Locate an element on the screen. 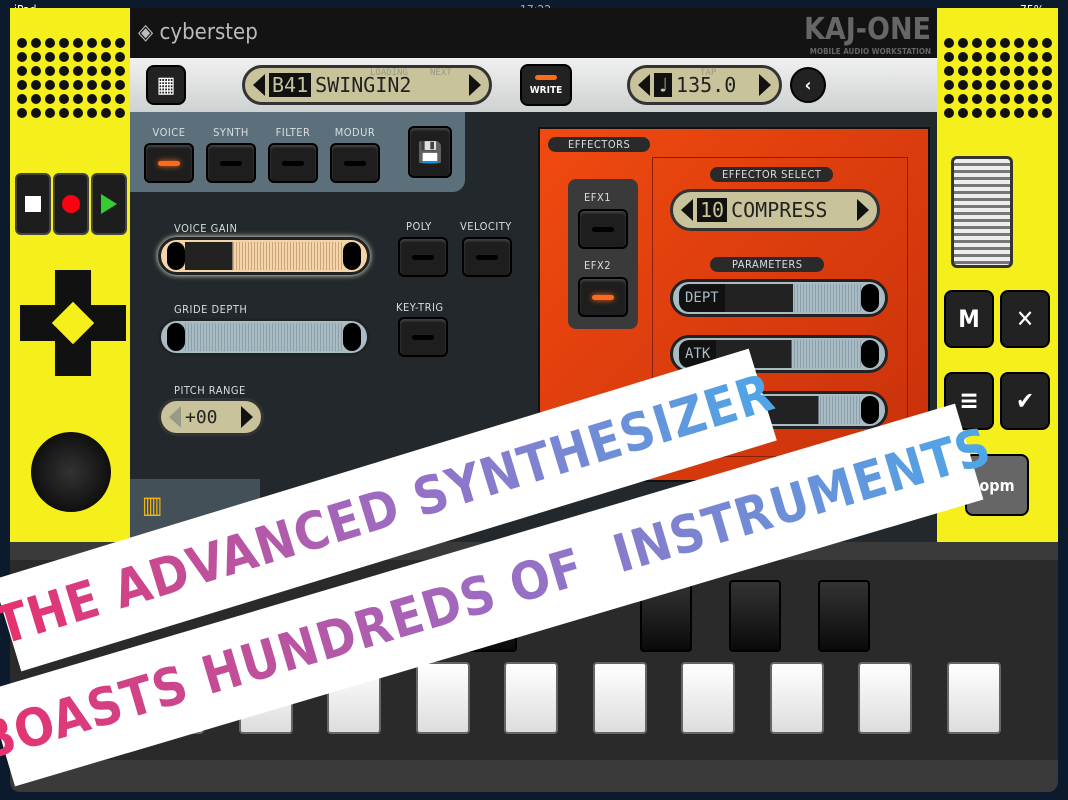  effect-name: COMPRESS is located at coordinates (779, 210).